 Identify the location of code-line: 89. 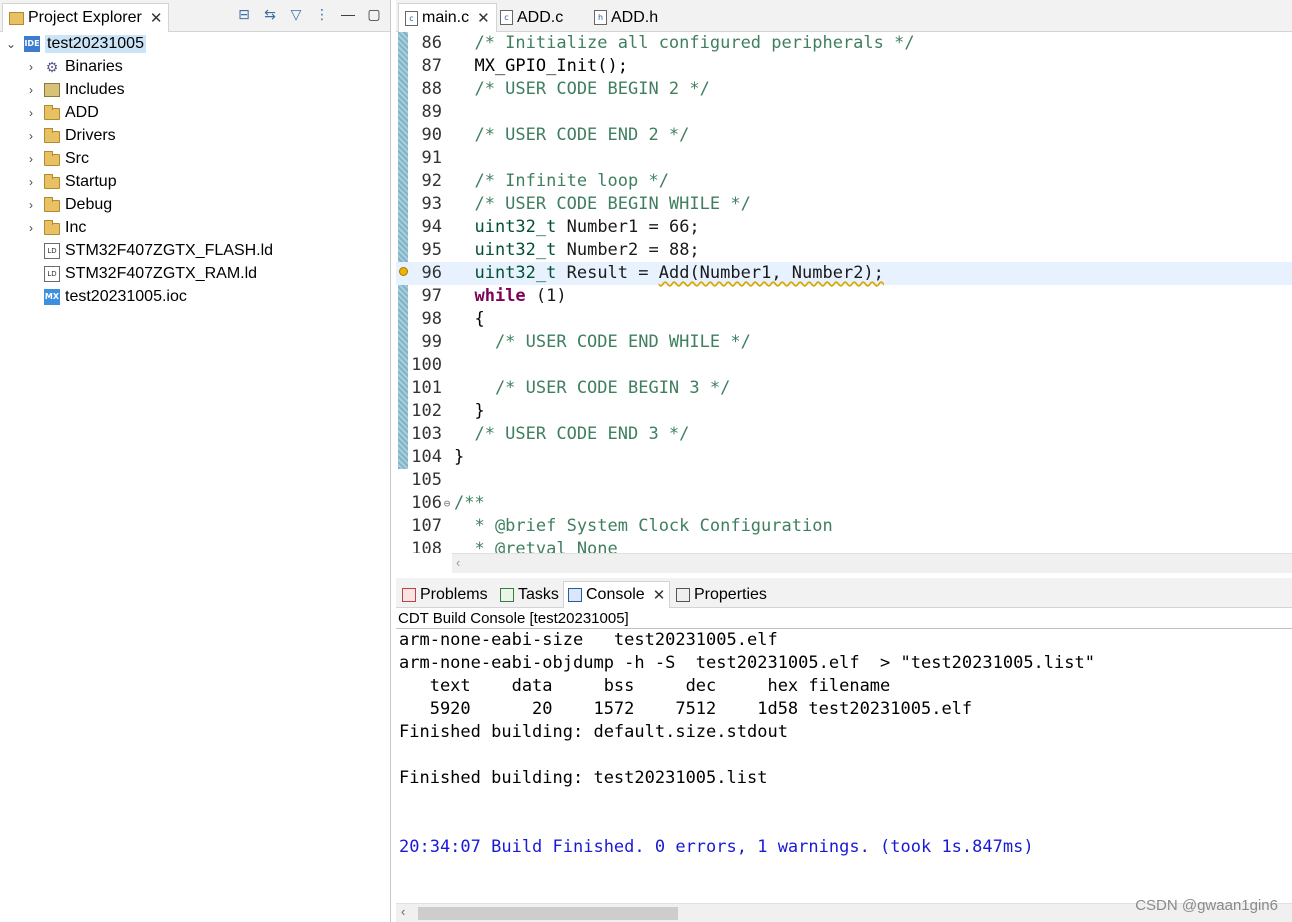
(844, 112).